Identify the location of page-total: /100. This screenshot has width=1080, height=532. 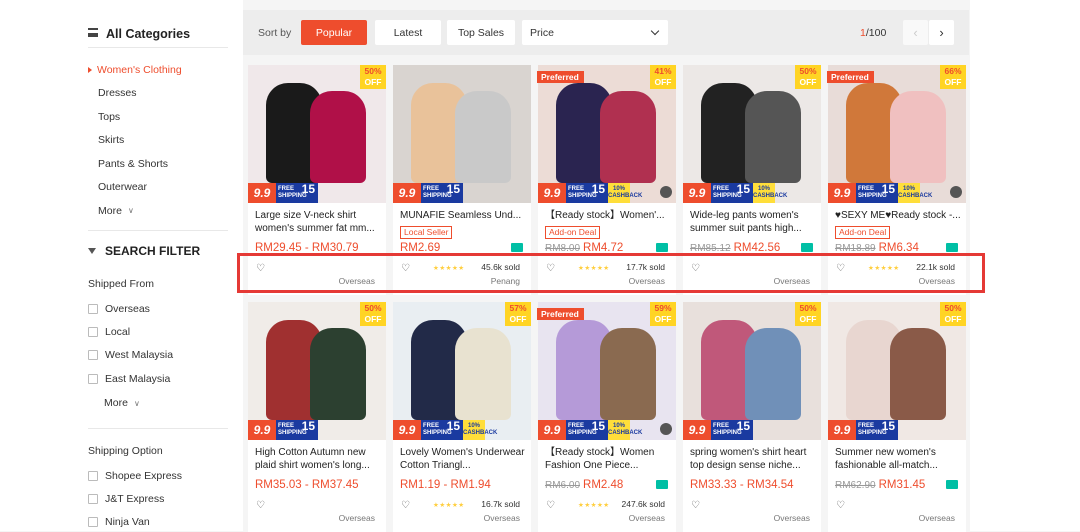
(876, 33).